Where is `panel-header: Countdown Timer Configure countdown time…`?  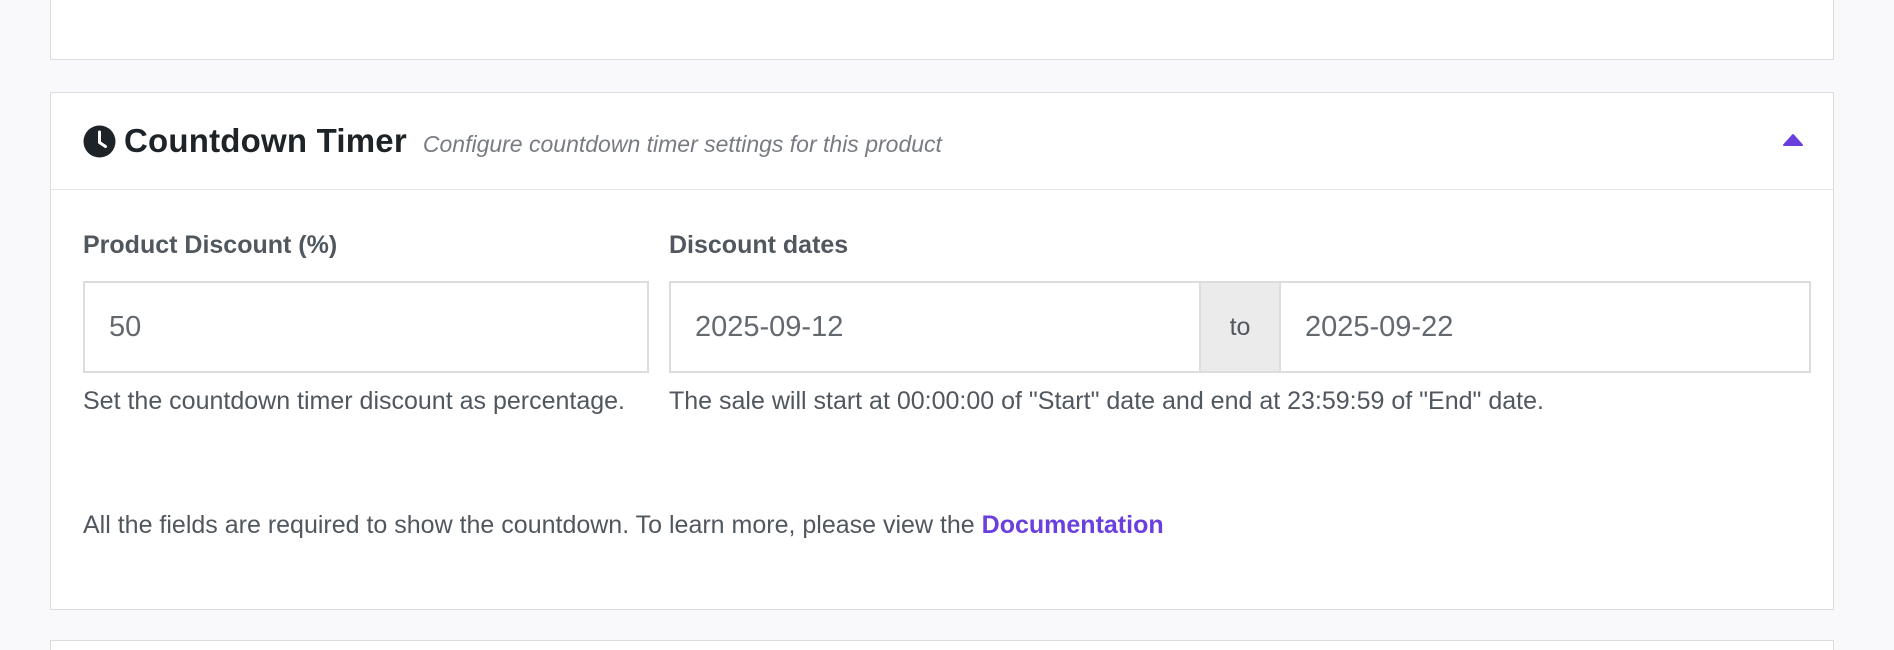 panel-header: Countdown Timer Configure countdown time… is located at coordinates (942, 141).